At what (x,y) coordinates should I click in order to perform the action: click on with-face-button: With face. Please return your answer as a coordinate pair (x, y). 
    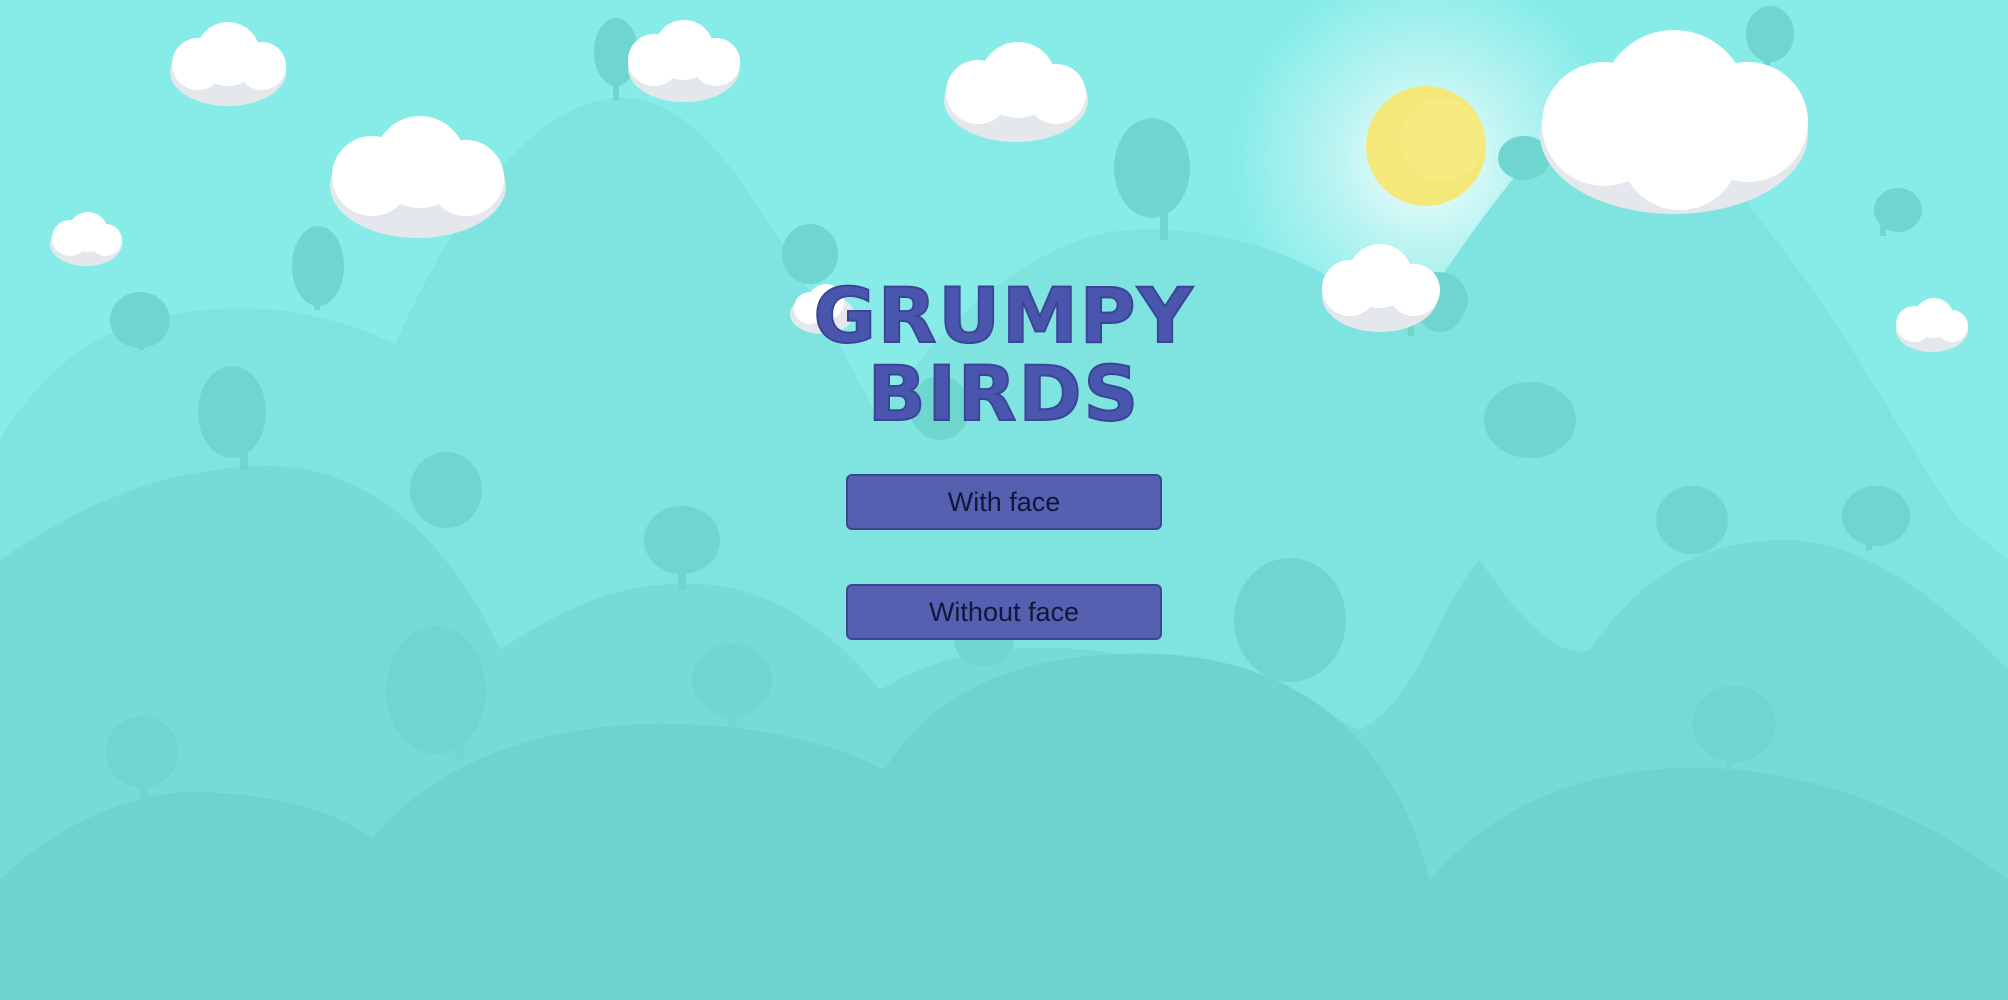
    Looking at the image, I should click on (1004, 502).